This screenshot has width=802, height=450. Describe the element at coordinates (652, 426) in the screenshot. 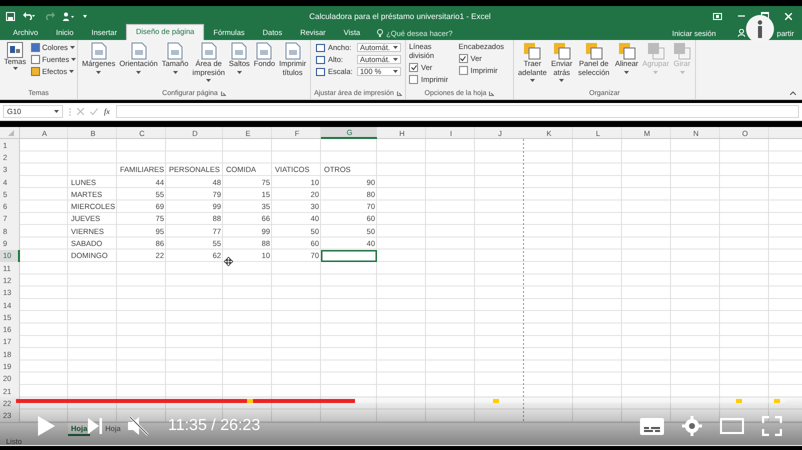

I see `subtitles-icon` at that location.